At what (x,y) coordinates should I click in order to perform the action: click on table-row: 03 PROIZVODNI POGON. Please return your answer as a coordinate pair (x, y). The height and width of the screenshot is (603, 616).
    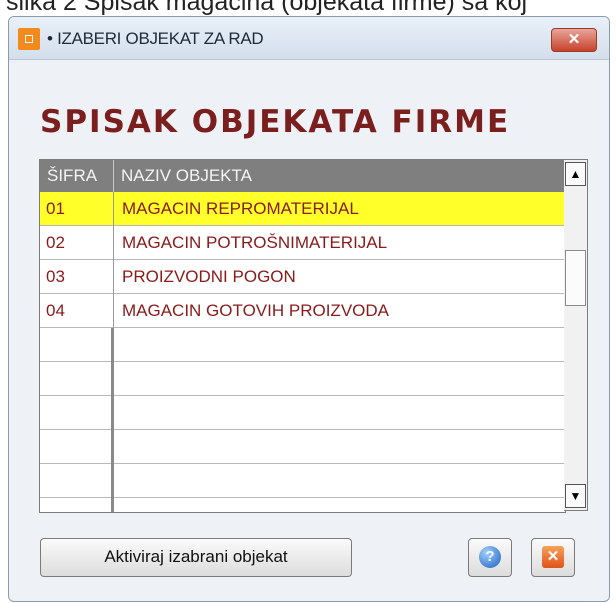
    Looking at the image, I should click on (302, 277).